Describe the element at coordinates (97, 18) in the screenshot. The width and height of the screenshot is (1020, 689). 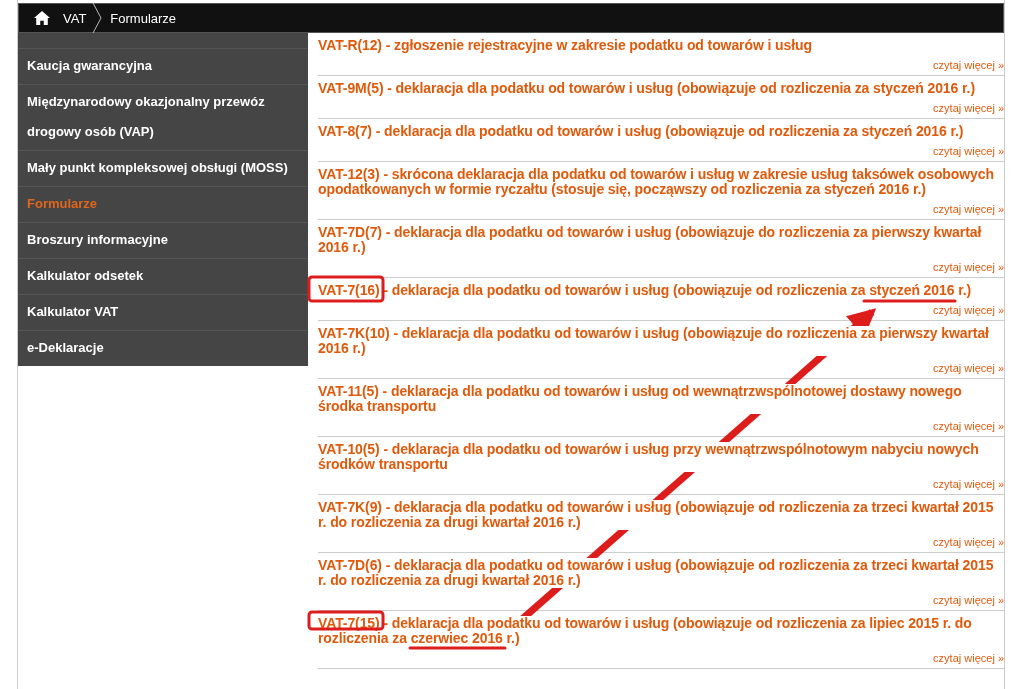
I see `chevron-icon` at that location.